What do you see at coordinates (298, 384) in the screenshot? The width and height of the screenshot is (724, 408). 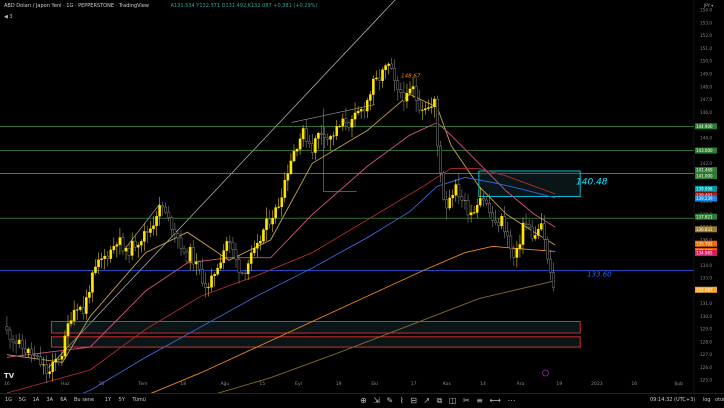 I see `x-tick-label: Eyl` at bounding box center [298, 384].